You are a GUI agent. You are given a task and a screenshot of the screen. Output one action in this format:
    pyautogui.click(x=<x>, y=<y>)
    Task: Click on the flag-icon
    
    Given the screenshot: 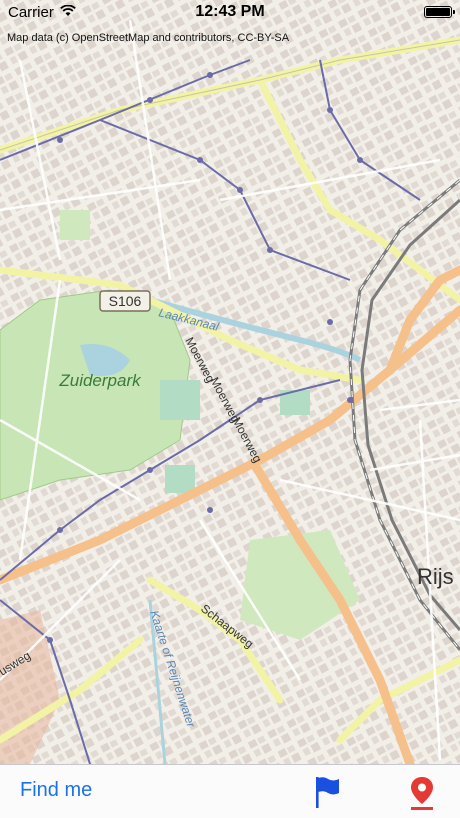 What is the action you would take?
    pyautogui.click(x=327, y=792)
    